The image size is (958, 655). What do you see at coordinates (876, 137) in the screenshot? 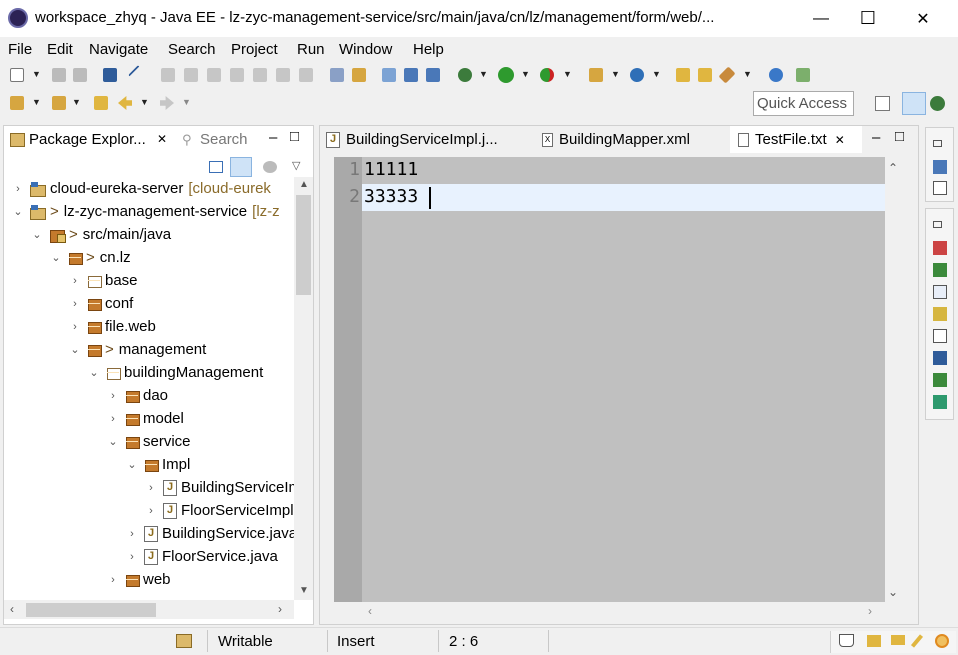
I see `editor-minimize-button: –` at bounding box center [876, 137].